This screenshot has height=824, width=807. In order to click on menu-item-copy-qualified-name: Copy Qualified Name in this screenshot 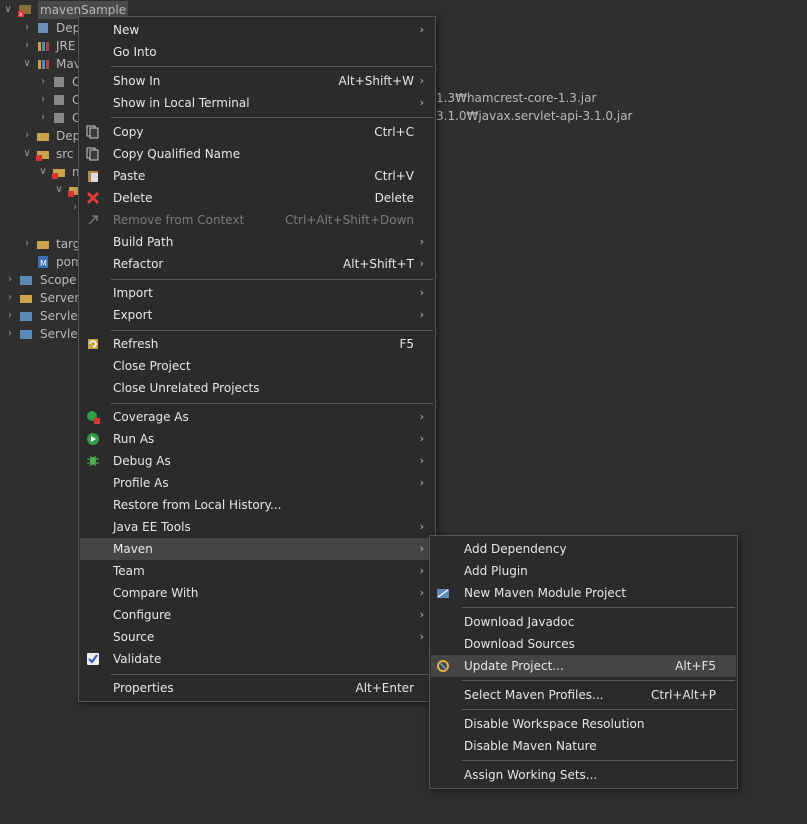, I will do `click(257, 154)`.